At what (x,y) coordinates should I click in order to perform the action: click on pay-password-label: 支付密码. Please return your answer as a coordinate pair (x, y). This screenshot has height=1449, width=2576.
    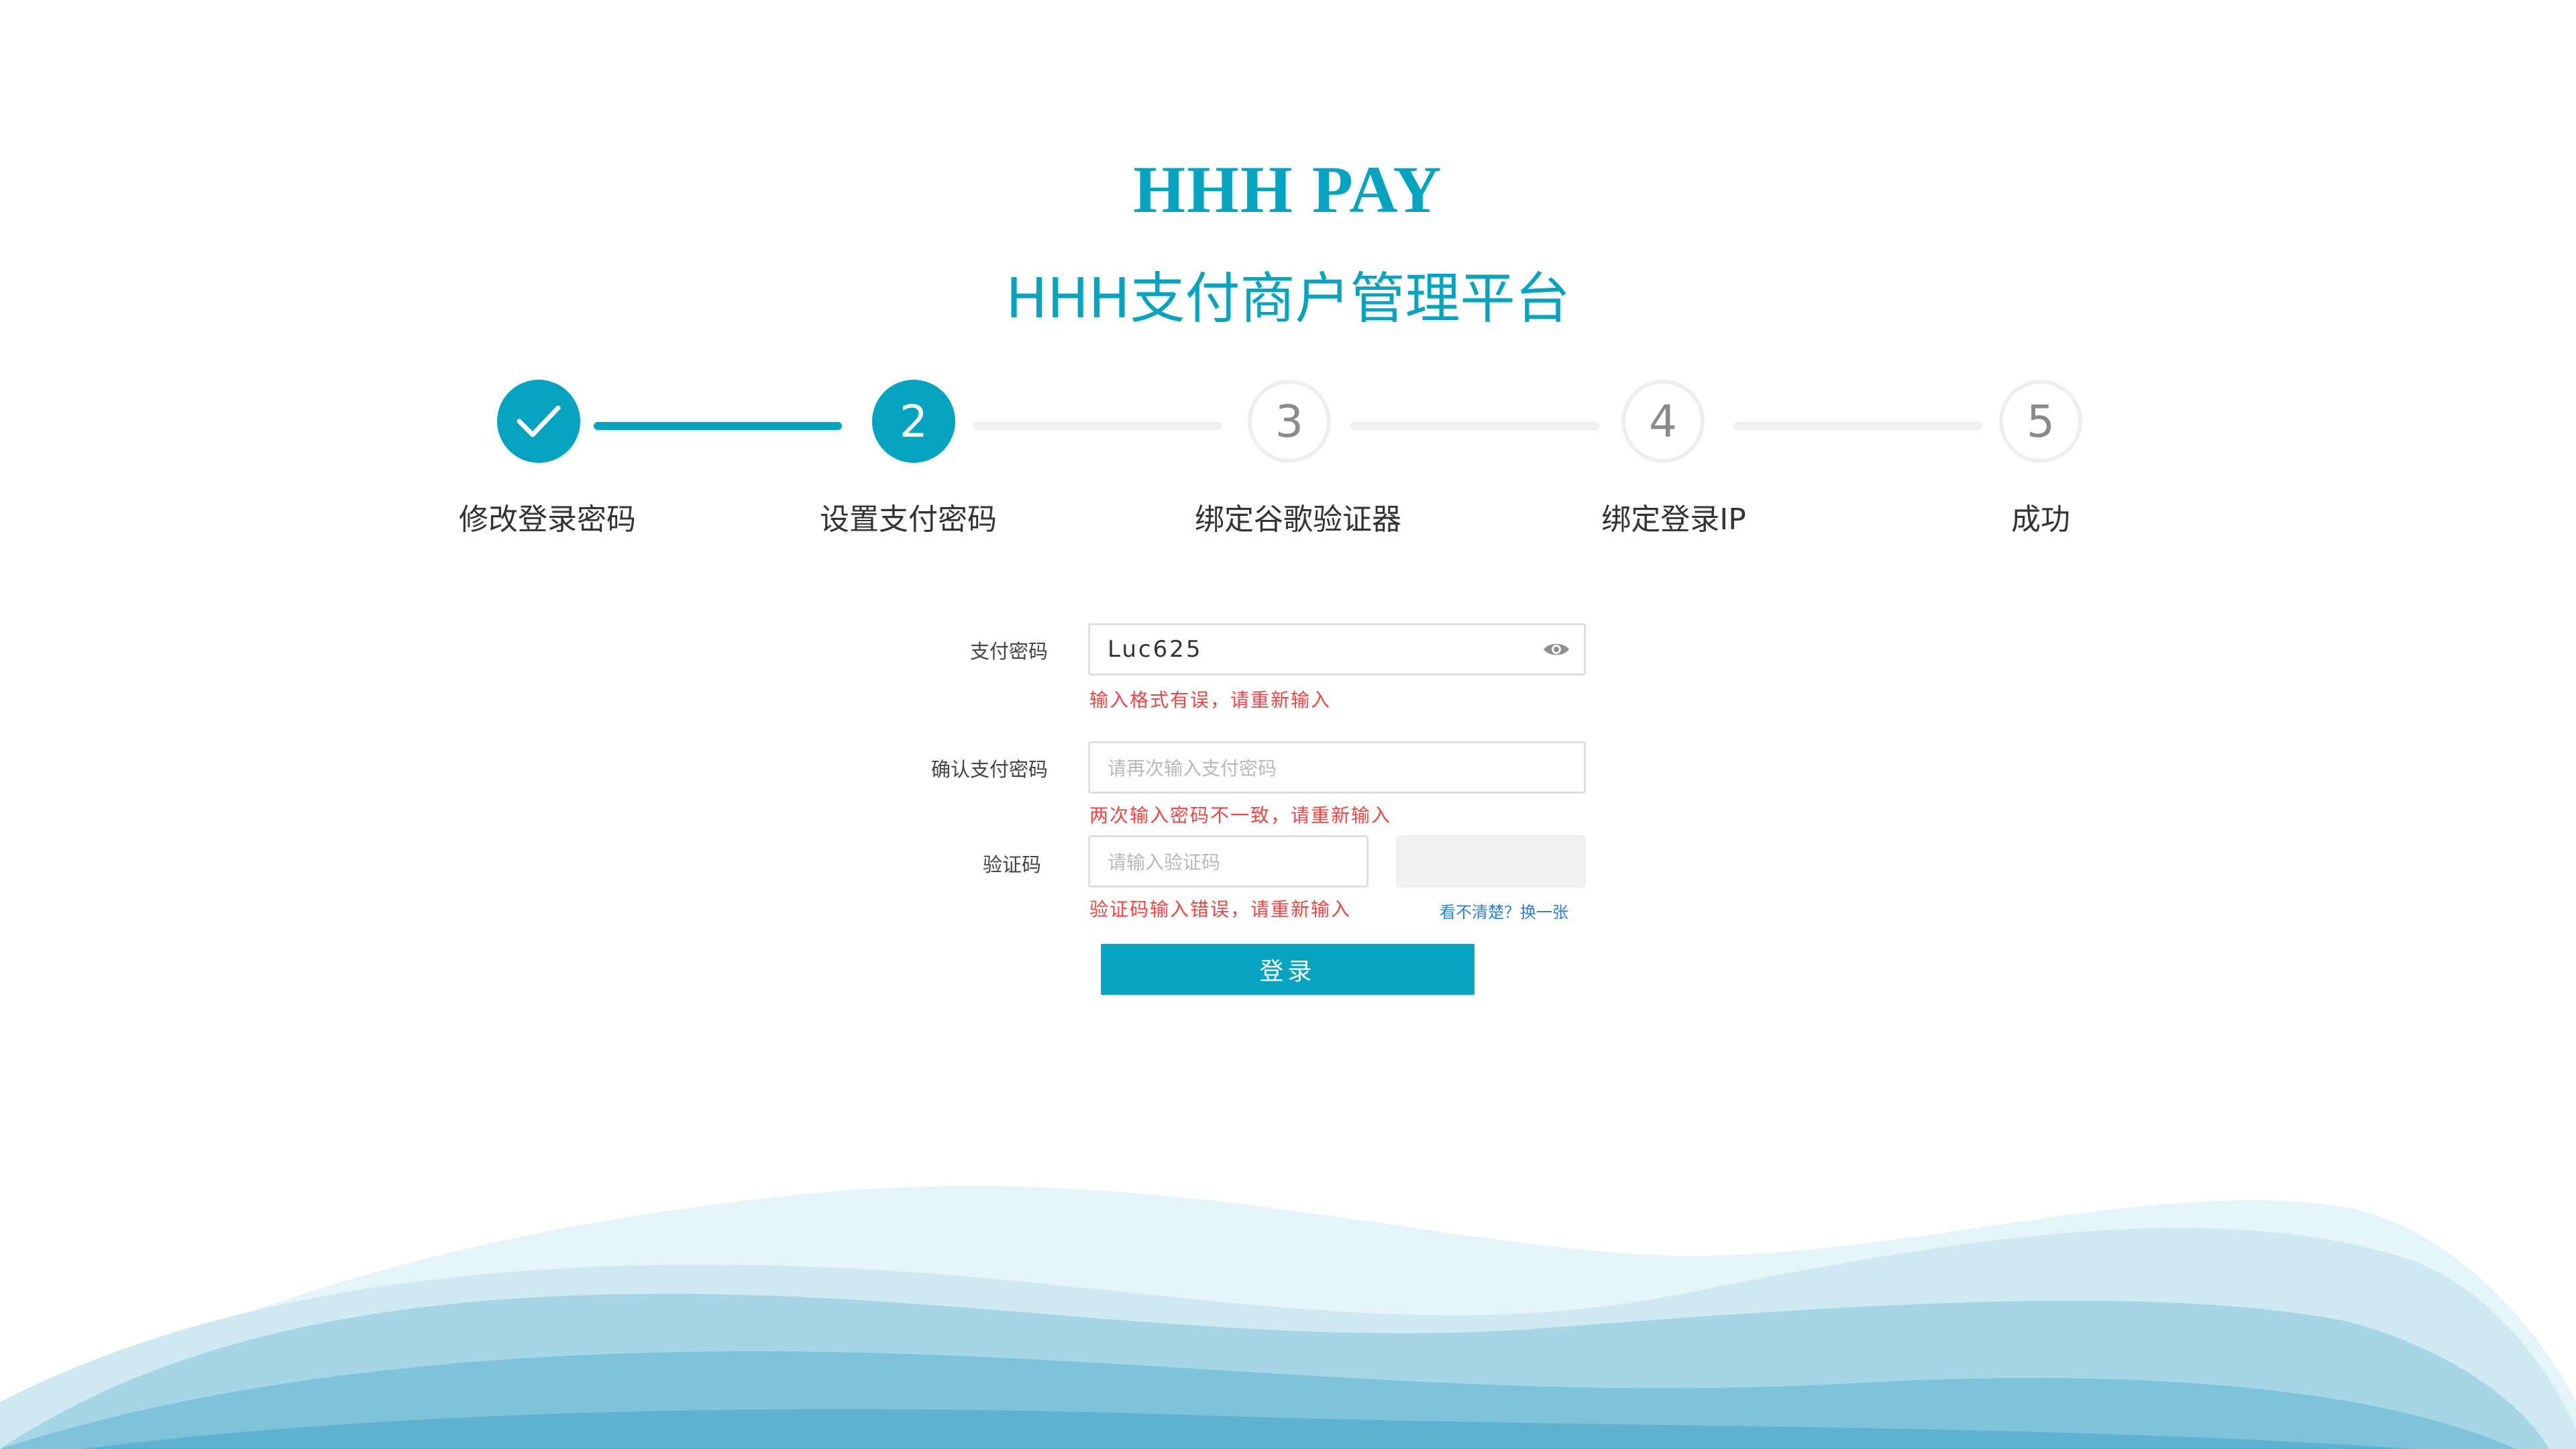
    Looking at the image, I should click on (1008, 651).